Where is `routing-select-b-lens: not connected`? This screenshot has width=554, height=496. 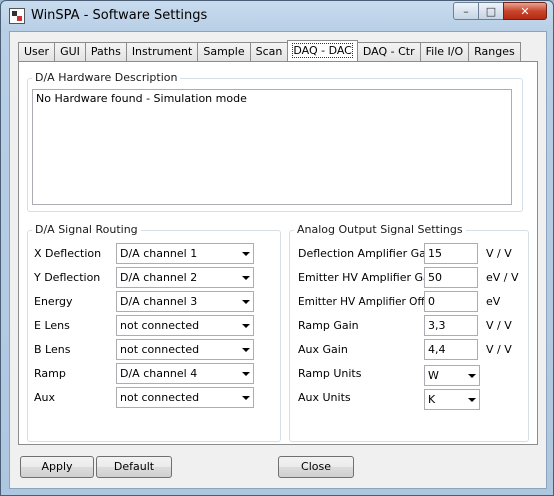
routing-select-b-lens: not connected is located at coordinates (185, 349).